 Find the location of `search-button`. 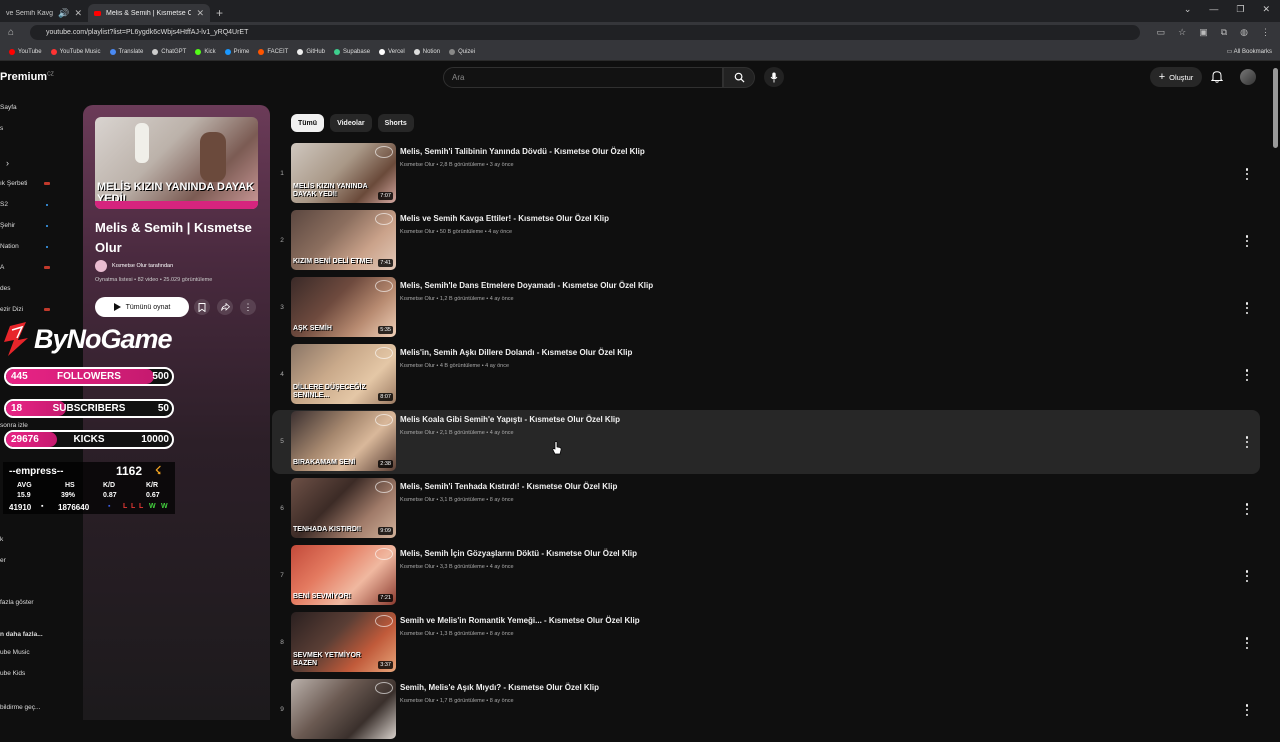

search-button is located at coordinates (739, 77).